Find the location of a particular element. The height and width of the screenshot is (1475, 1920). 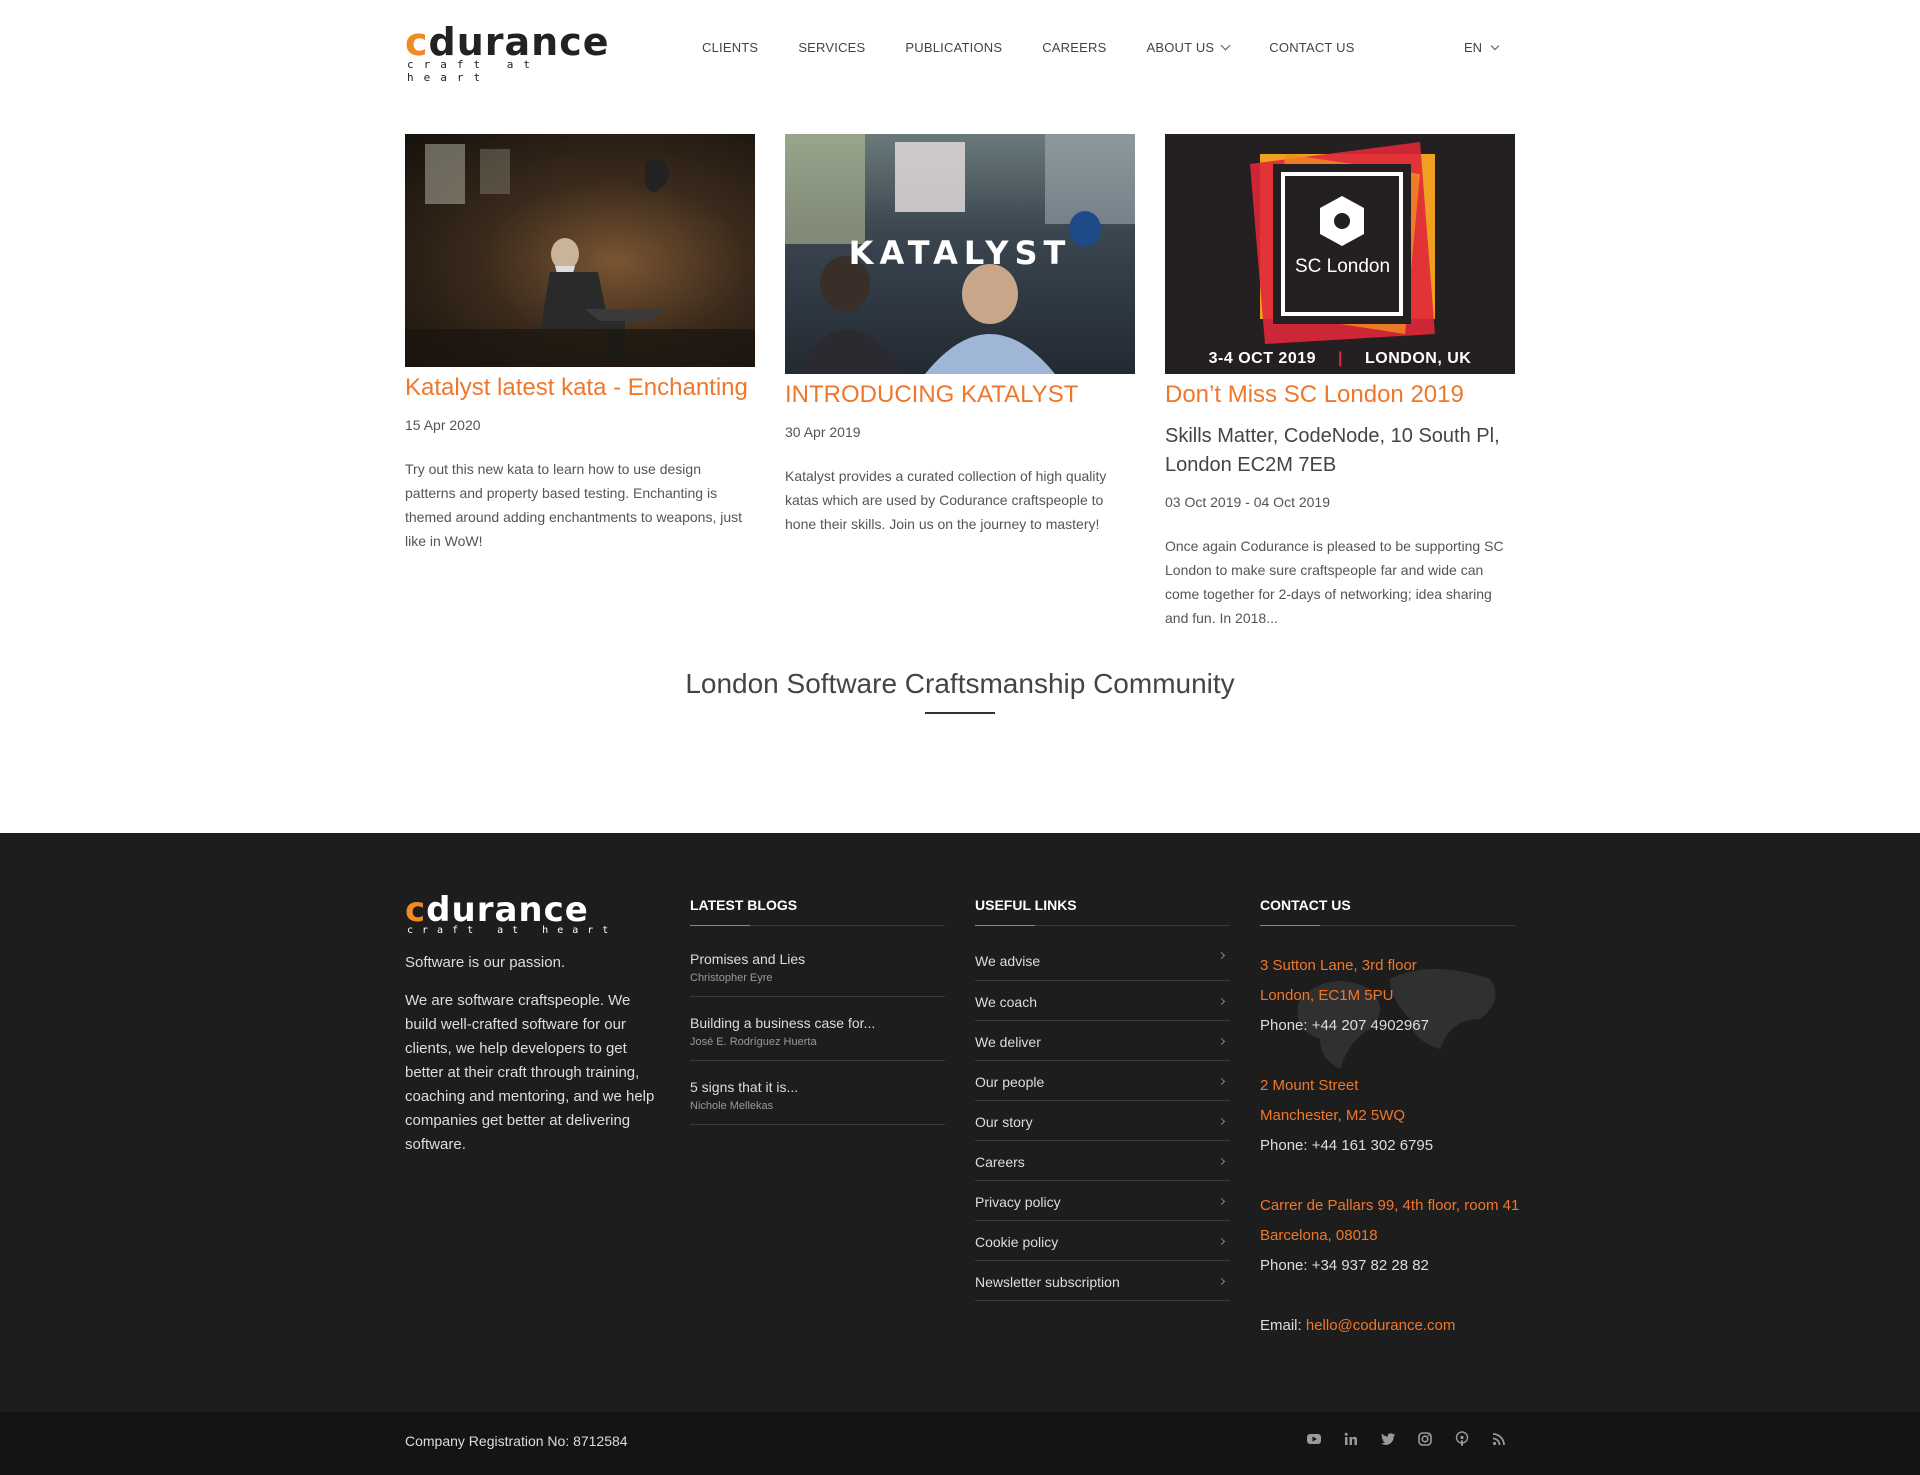

logo-word: durance is located at coordinates (507, 910).